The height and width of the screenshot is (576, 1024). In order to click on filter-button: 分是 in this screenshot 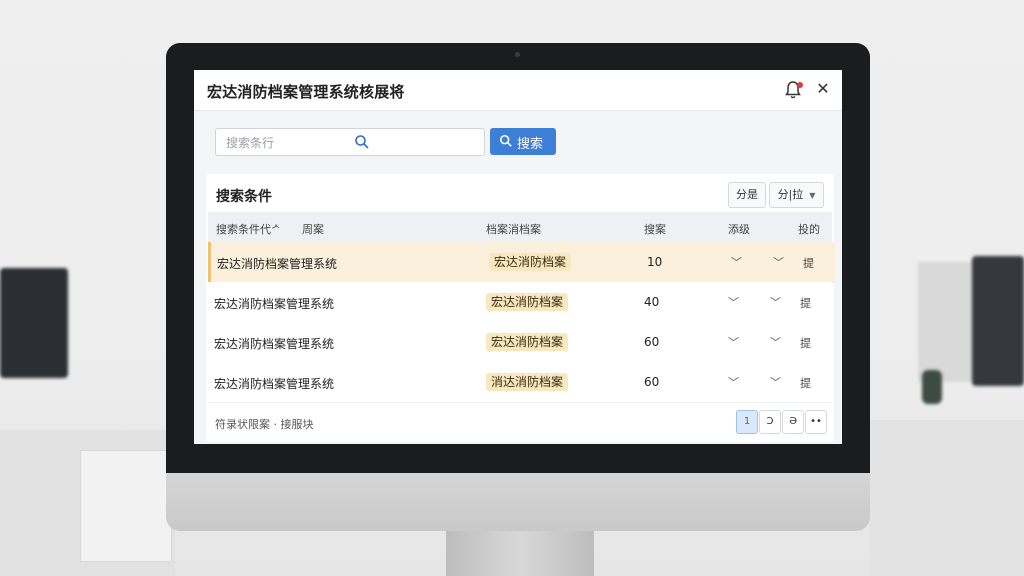, I will do `click(747, 195)`.